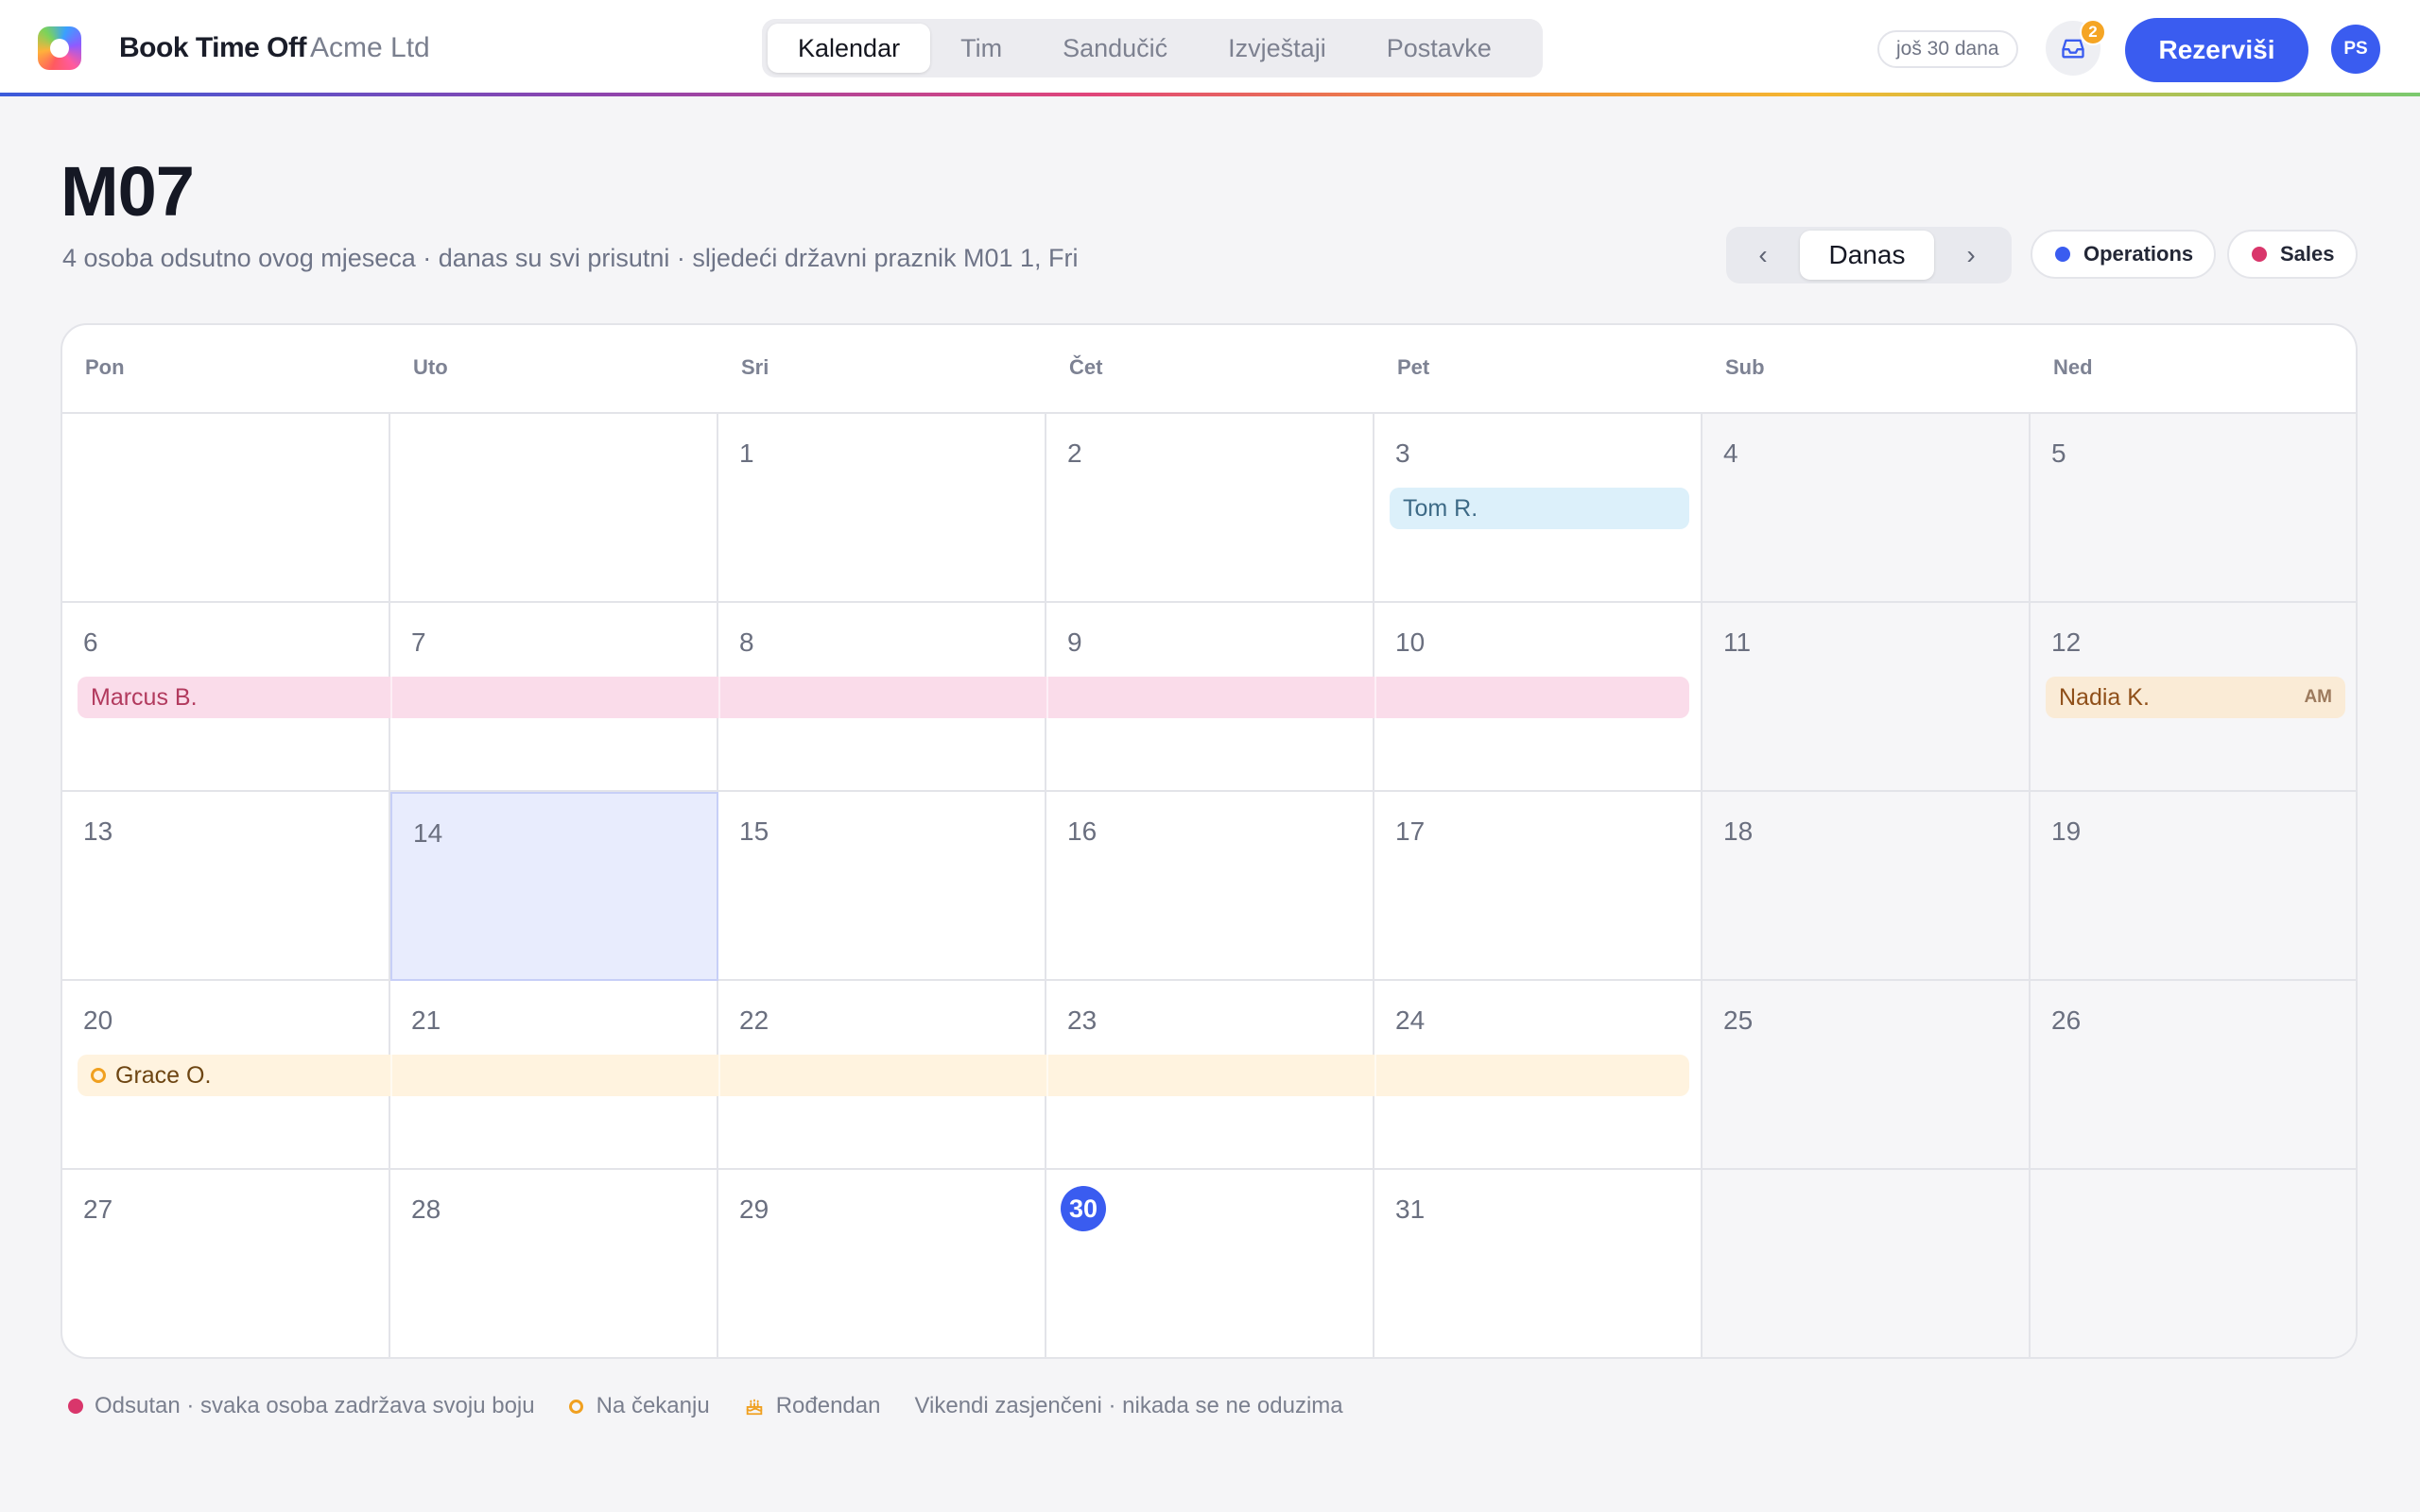 This screenshot has width=2420, height=1512. I want to click on period-navigator: ‹ Danas ›, so click(1869, 255).